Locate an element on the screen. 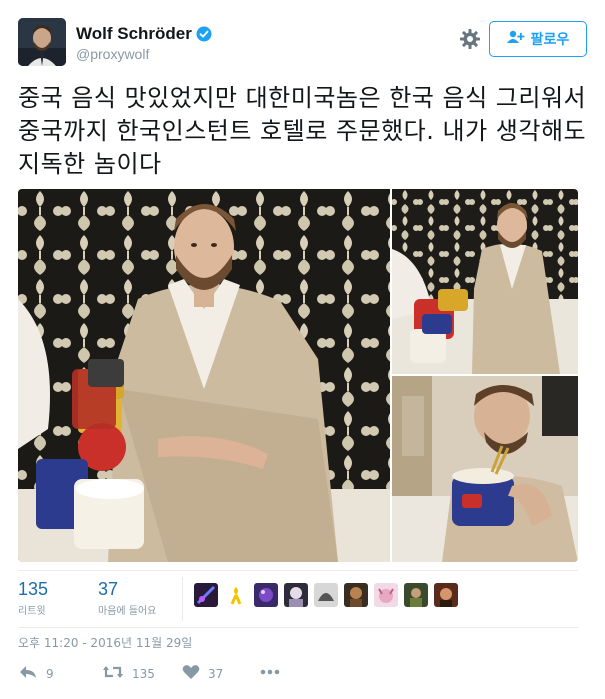 The width and height of the screenshot is (605, 699). like-action-count: 37 is located at coordinates (216, 673).